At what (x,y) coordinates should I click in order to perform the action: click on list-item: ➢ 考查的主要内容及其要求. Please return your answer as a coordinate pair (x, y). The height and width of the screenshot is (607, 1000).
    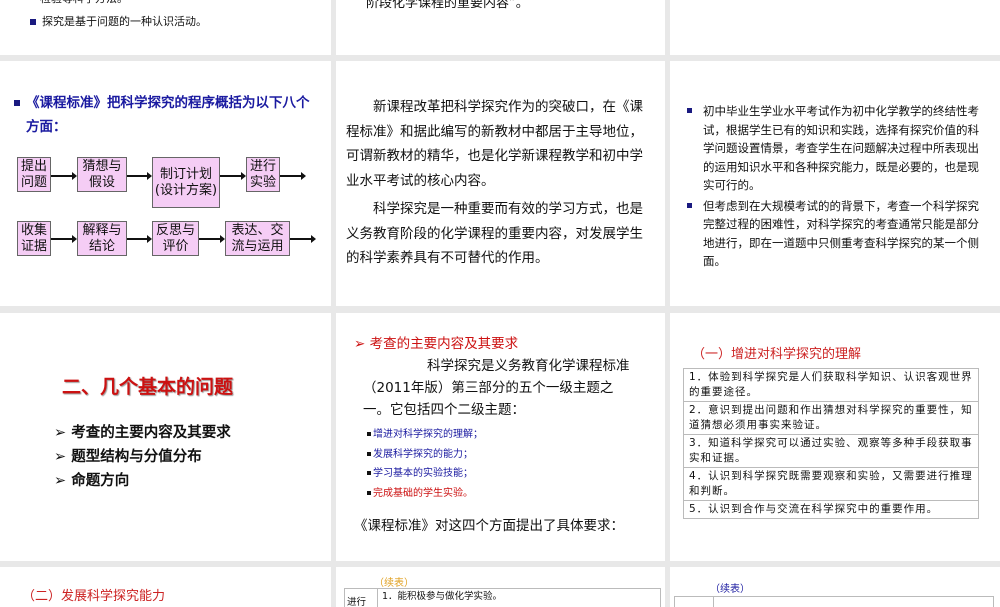
    Looking at the image, I should click on (142, 433).